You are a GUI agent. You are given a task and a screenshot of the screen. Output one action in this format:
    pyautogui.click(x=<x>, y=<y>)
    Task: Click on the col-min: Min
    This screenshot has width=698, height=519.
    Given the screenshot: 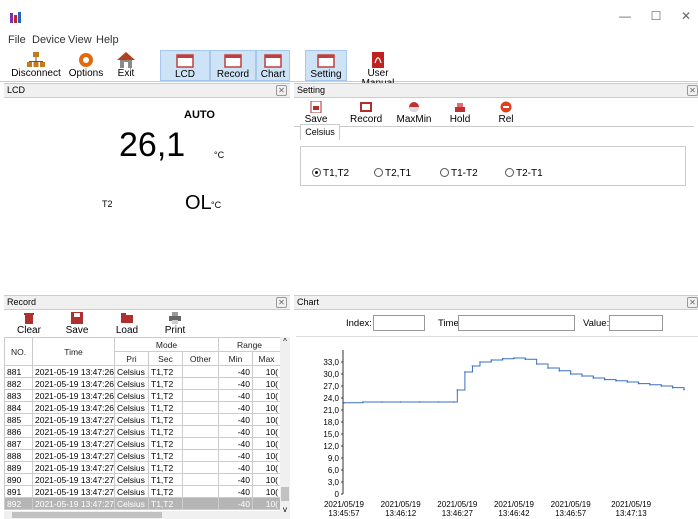 What is the action you would take?
    pyautogui.click(x=236, y=358)
    